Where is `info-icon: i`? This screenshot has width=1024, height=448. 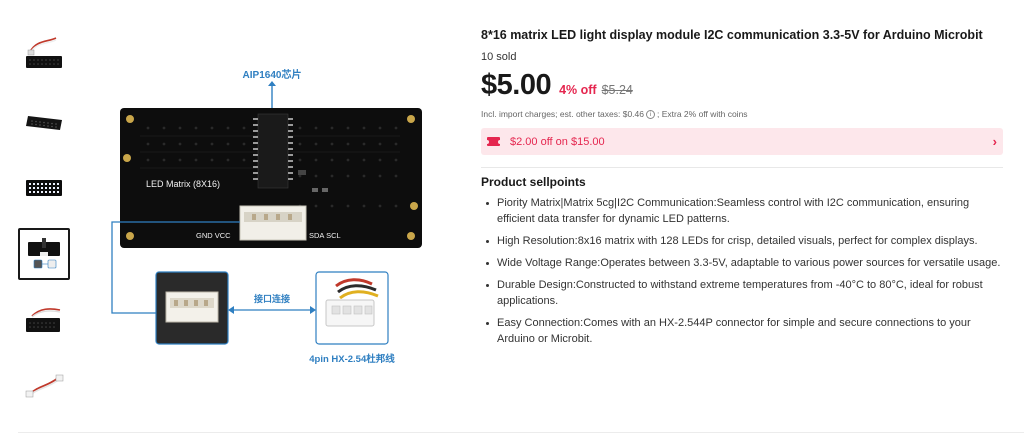
info-icon: i is located at coordinates (650, 114).